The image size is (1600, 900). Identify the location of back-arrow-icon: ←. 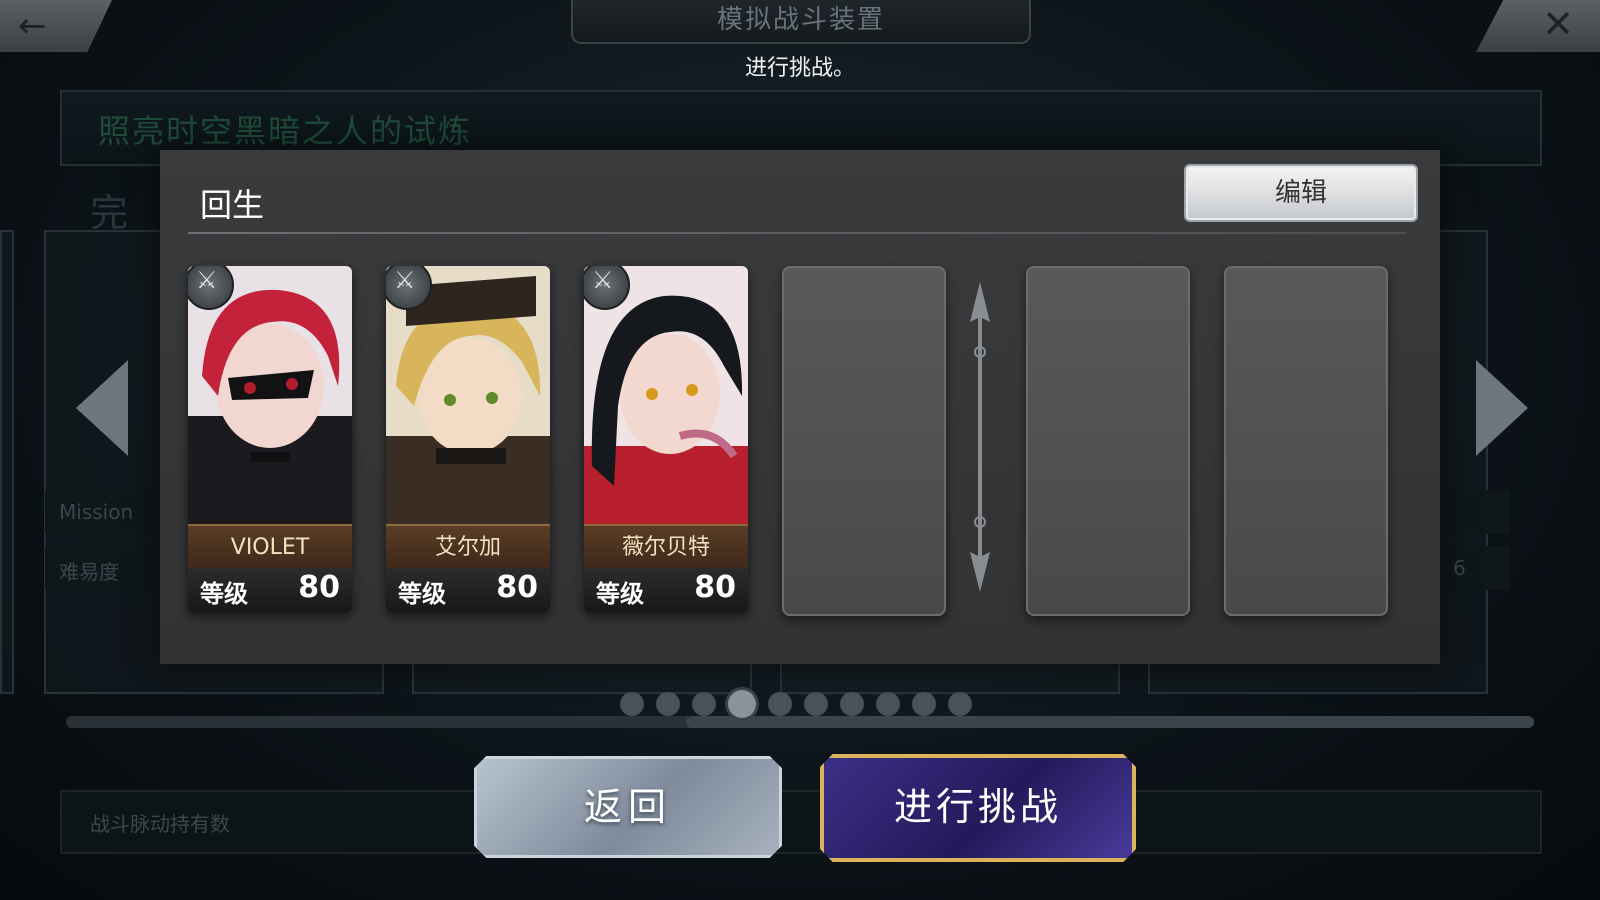
(32, 26).